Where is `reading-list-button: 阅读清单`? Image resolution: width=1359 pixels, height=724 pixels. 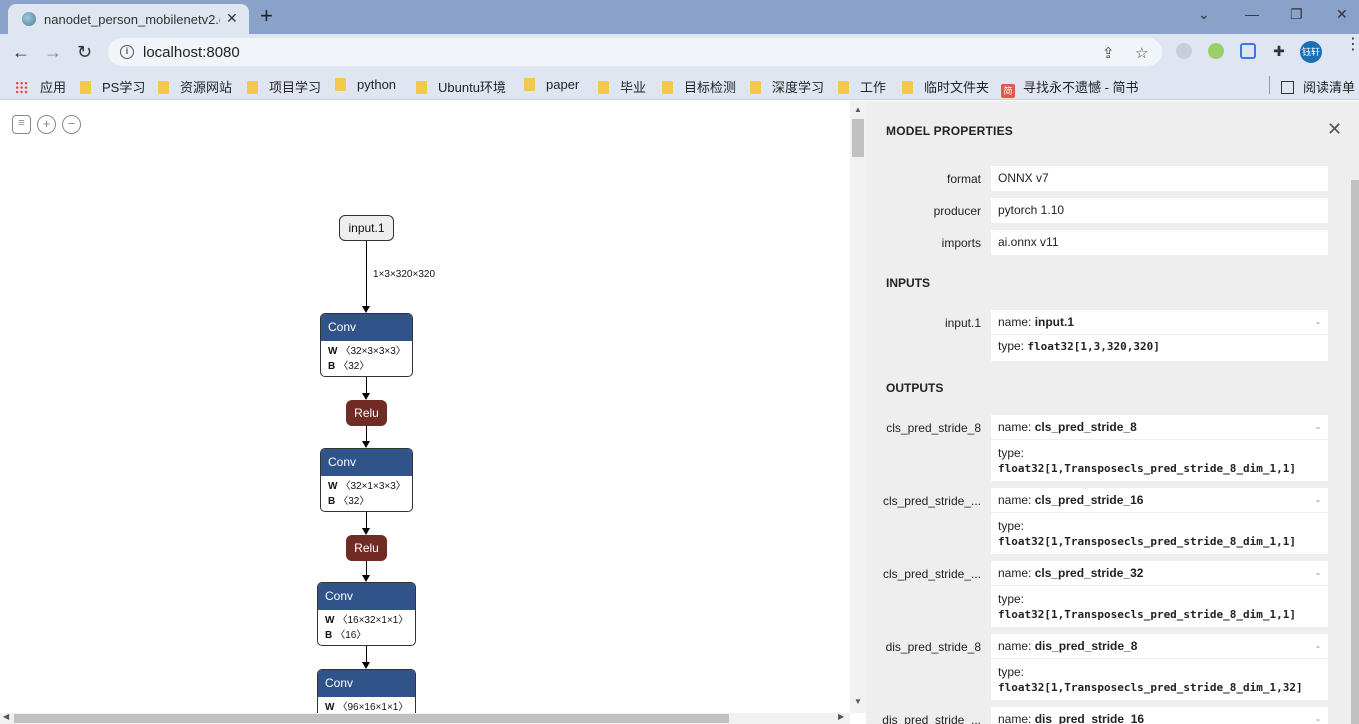
reading-list-button: 阅读清单 is located at coordinates (1318, 86).